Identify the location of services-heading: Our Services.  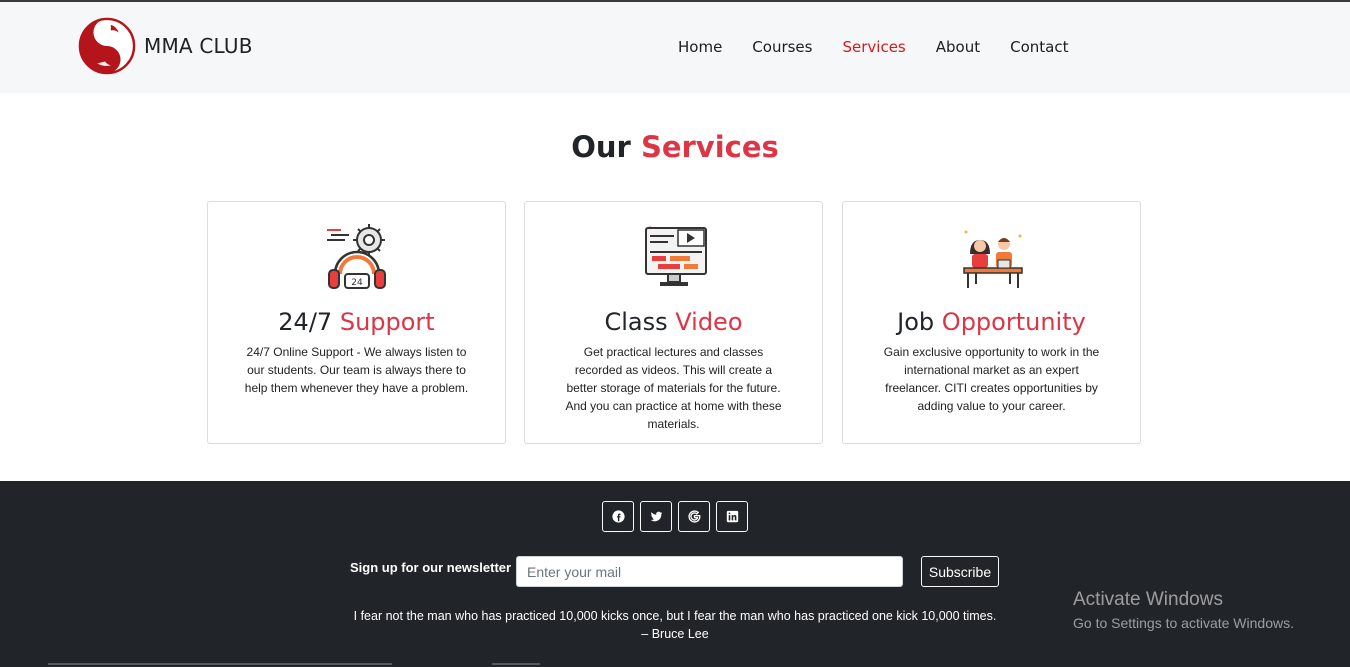
(675, 147).